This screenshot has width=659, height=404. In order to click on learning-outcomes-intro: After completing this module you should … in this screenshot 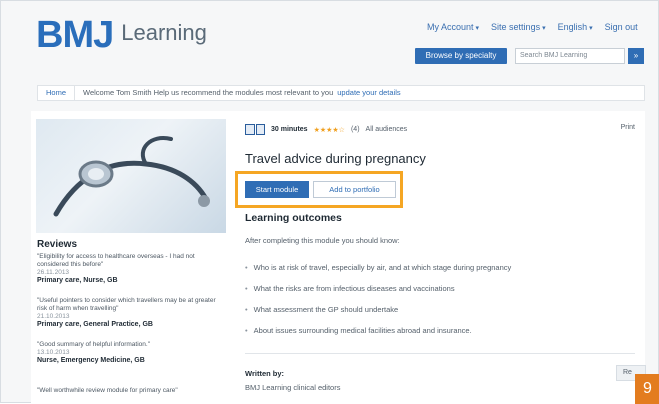, I will do `click(322, 240)`.